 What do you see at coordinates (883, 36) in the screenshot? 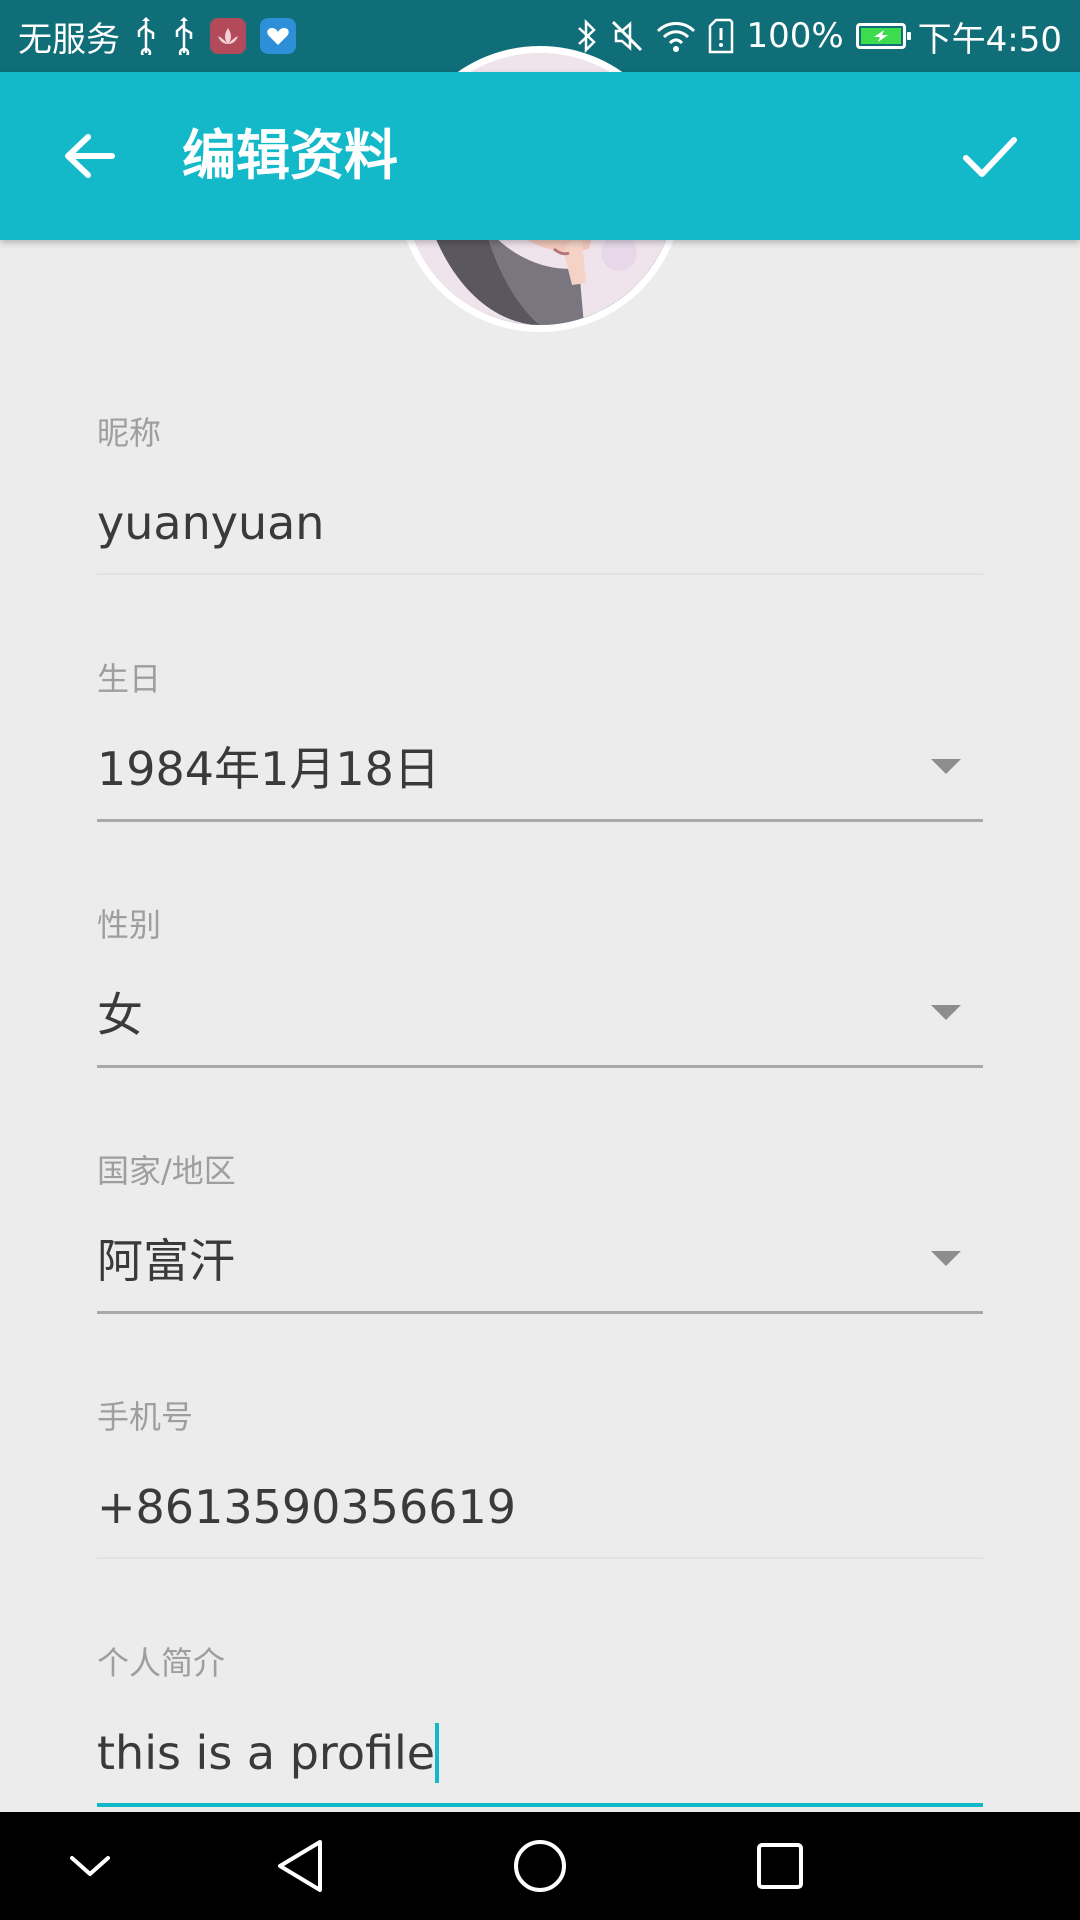
I see `battery-charging-icon` at bounding box center [883, 36].